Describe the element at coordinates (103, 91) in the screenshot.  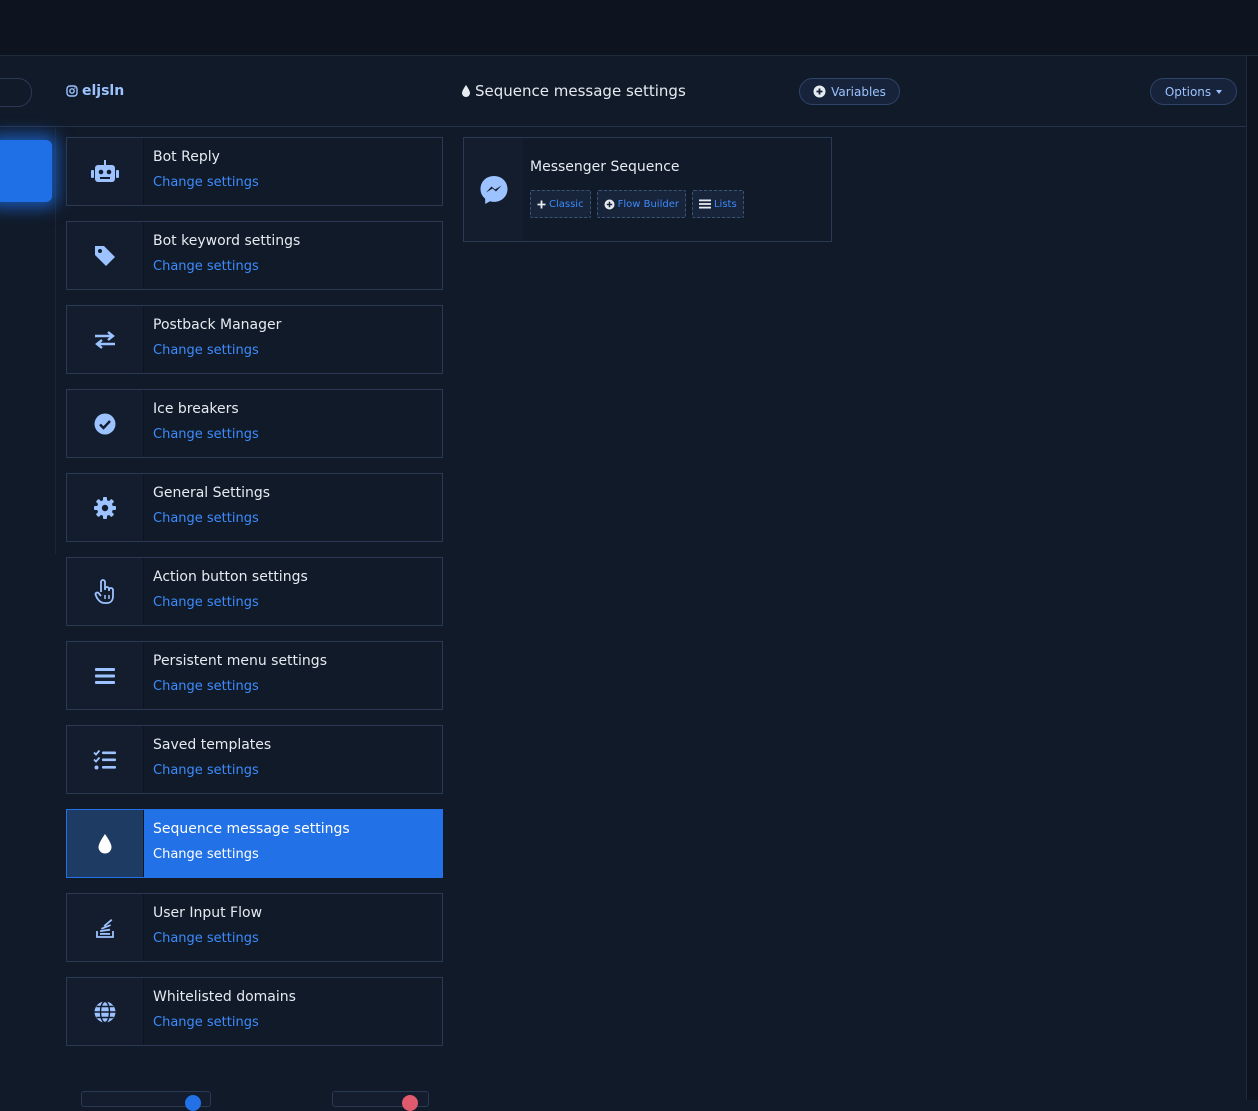
I see `account-name-label: eljsln` at that location.